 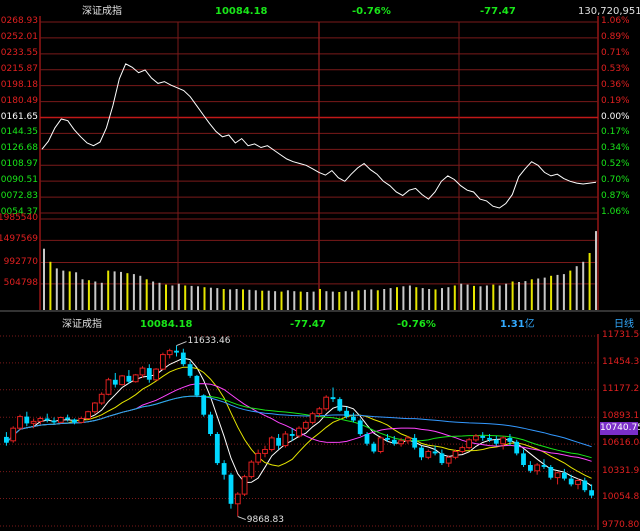 What do you see at coordinates (529, 324) in the screenshot?
I see `kline-amount-unit: 亿` at bounding box center [529, 324].